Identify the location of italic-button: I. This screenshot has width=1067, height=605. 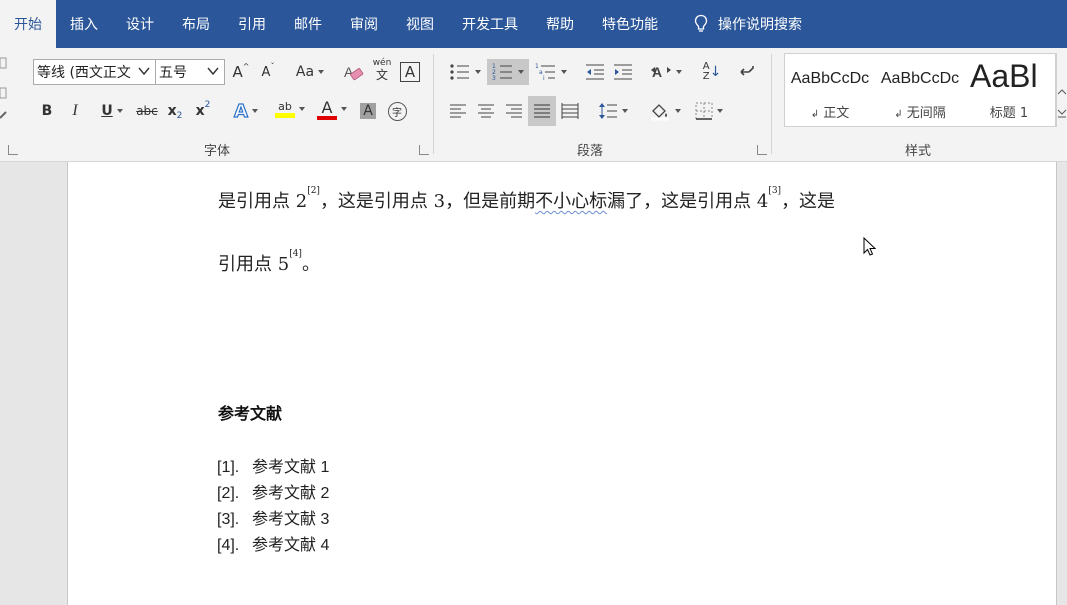
(75, 111).